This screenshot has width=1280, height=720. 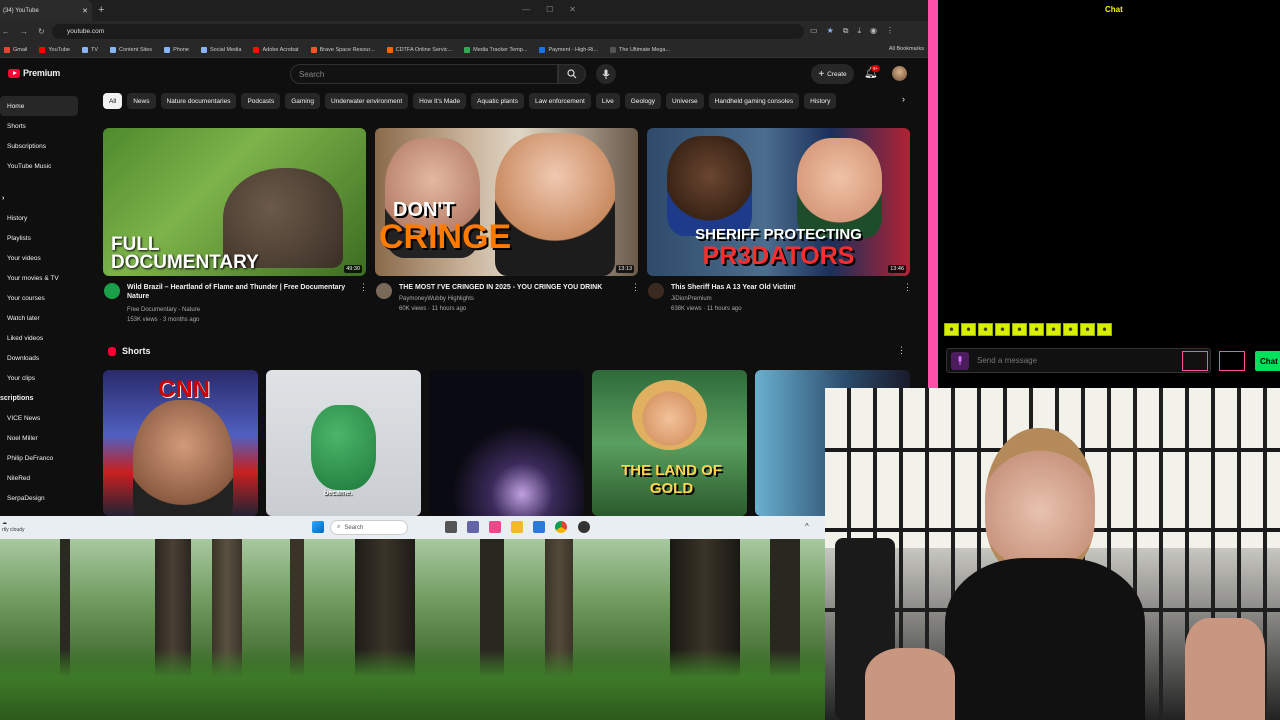 What do you see at coordinates (606, 74) in the screenshot?
I see `voice-search-button` at bounding box center [606, 74].